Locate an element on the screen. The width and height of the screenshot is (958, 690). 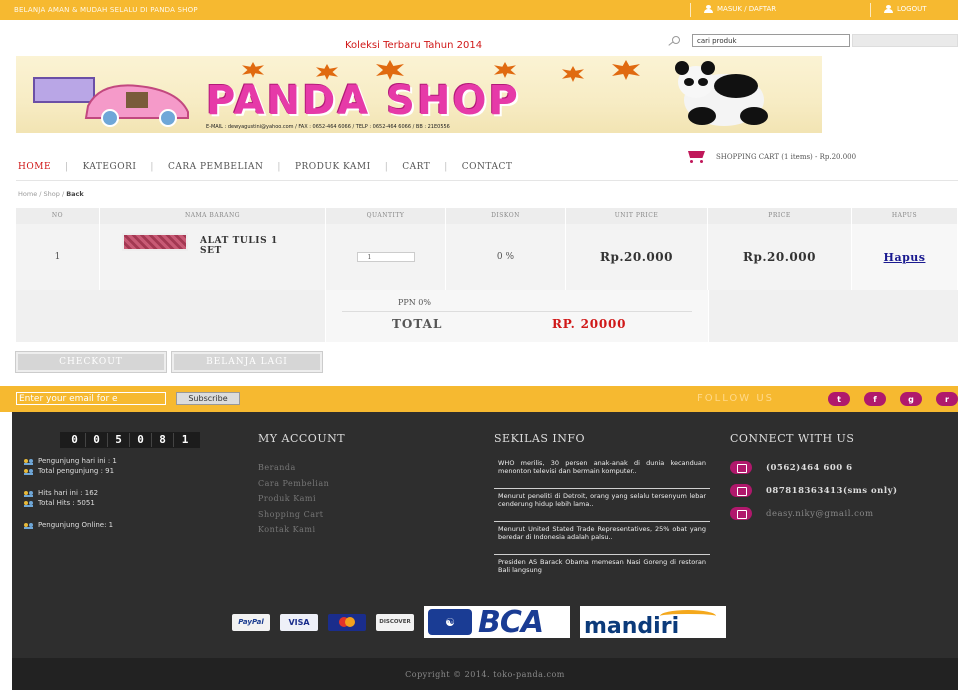
phone-icon is located at coordinates (741, 467).